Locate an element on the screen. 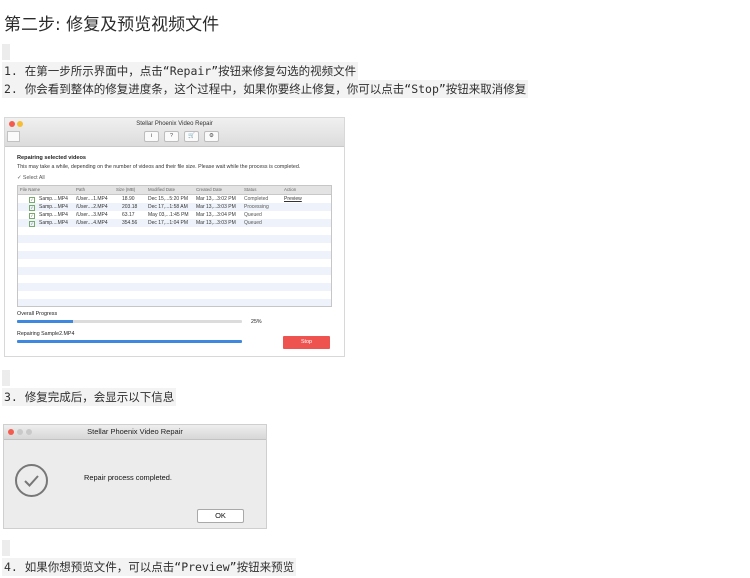  cell-size: 18.90 is located at coordinates (128, 199).